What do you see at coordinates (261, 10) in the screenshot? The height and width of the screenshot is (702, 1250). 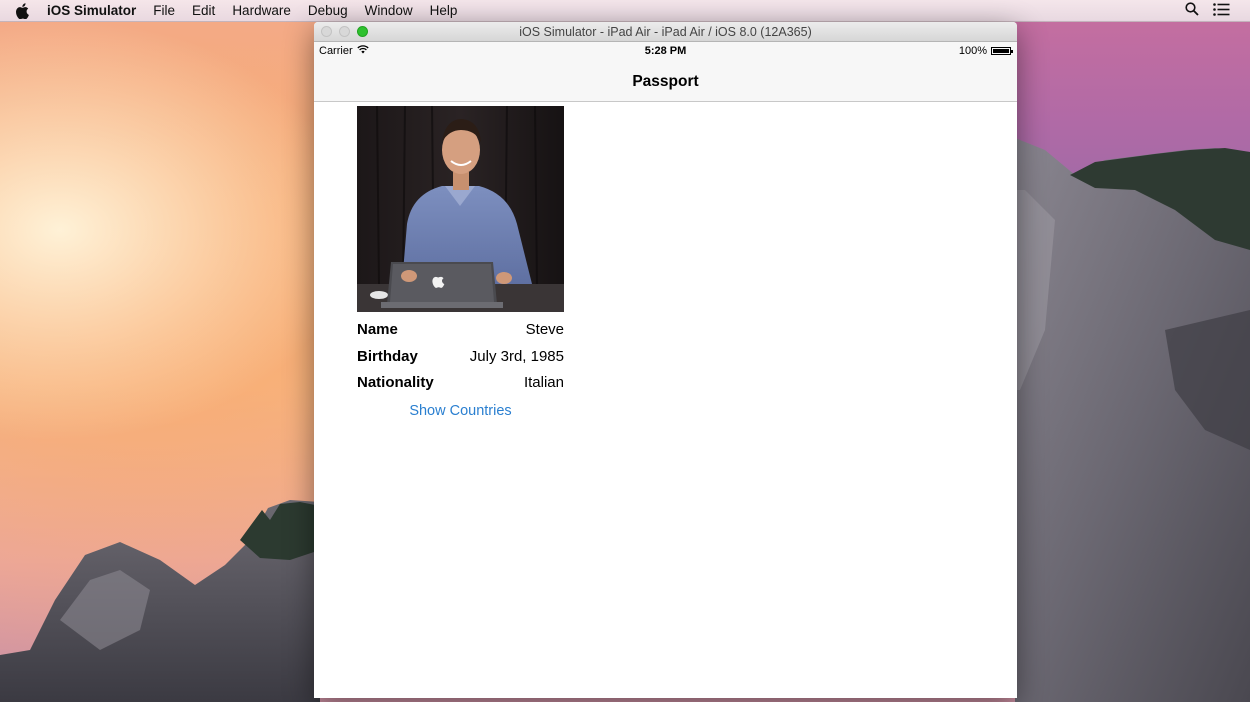 I see `menu-hardware: Hardware` at bounding box center [261, 10].